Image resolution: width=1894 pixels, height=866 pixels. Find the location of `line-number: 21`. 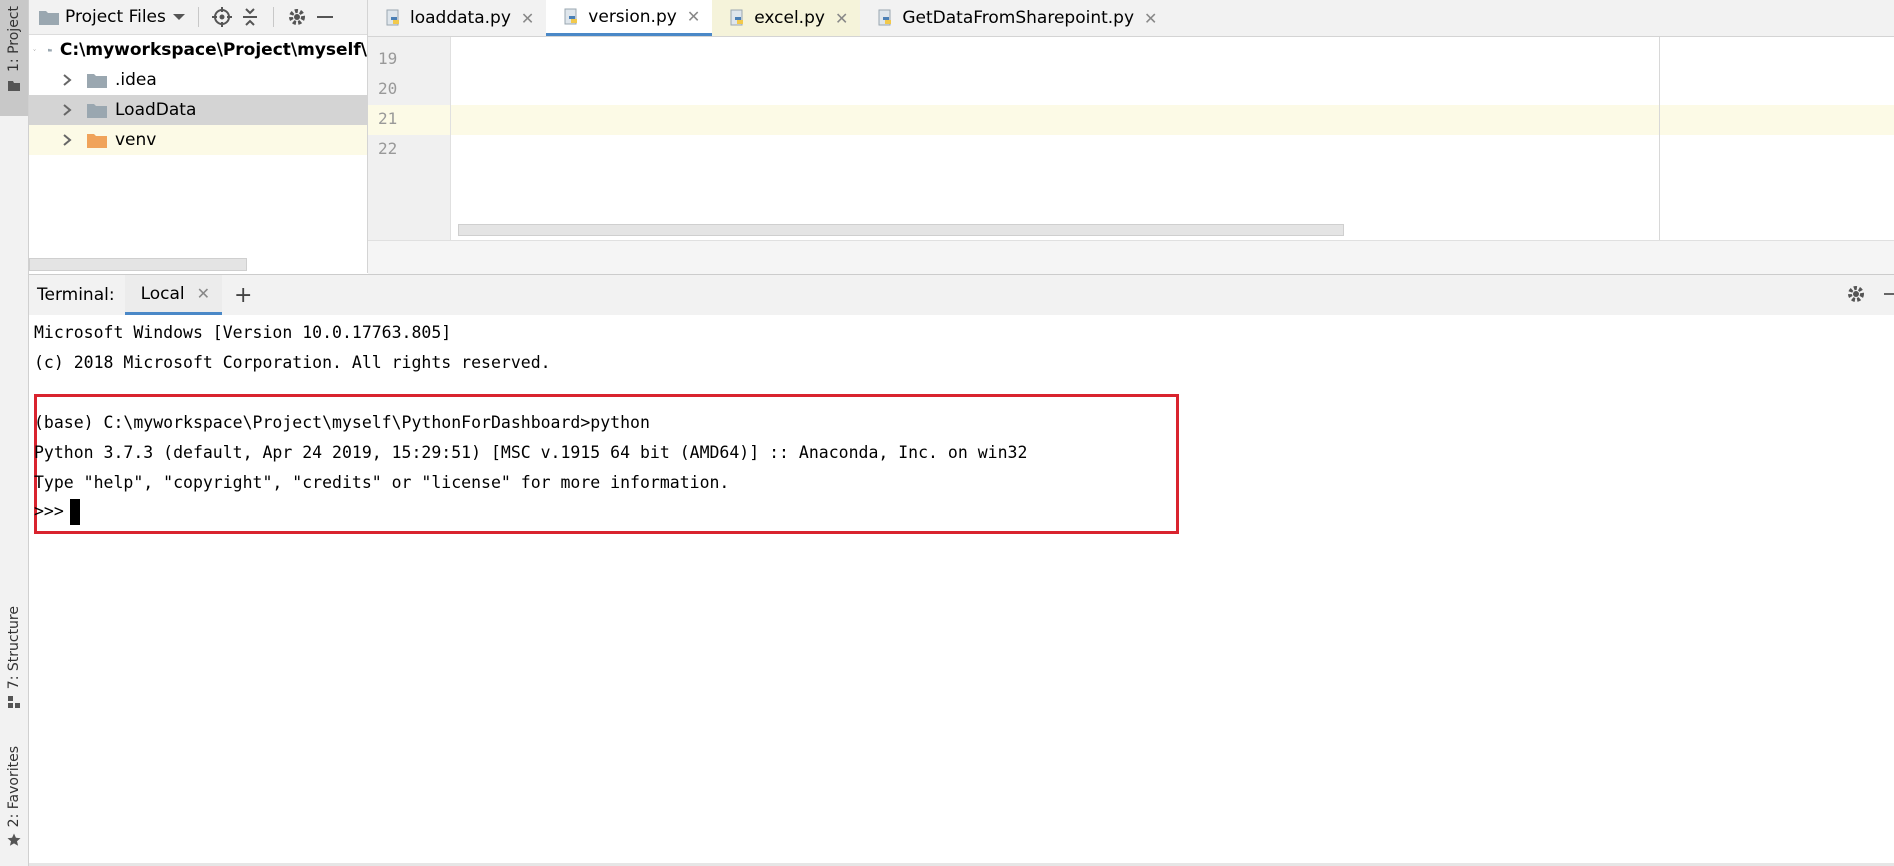

line-number: 21 is located at coordinates (388, 118).